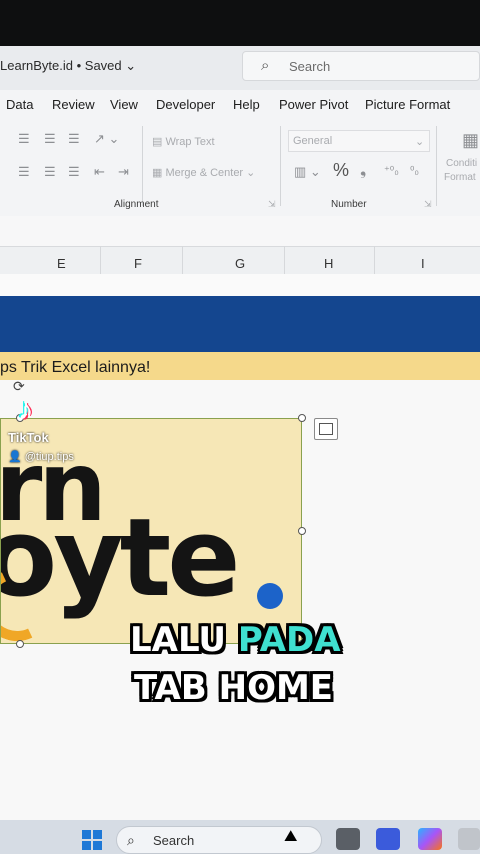 The height and width of the screenshot is (854, 480). Describe the element at coordinates (407, 104) in the screenshot. I see `tab-picture-format: Picture Format` at that location.